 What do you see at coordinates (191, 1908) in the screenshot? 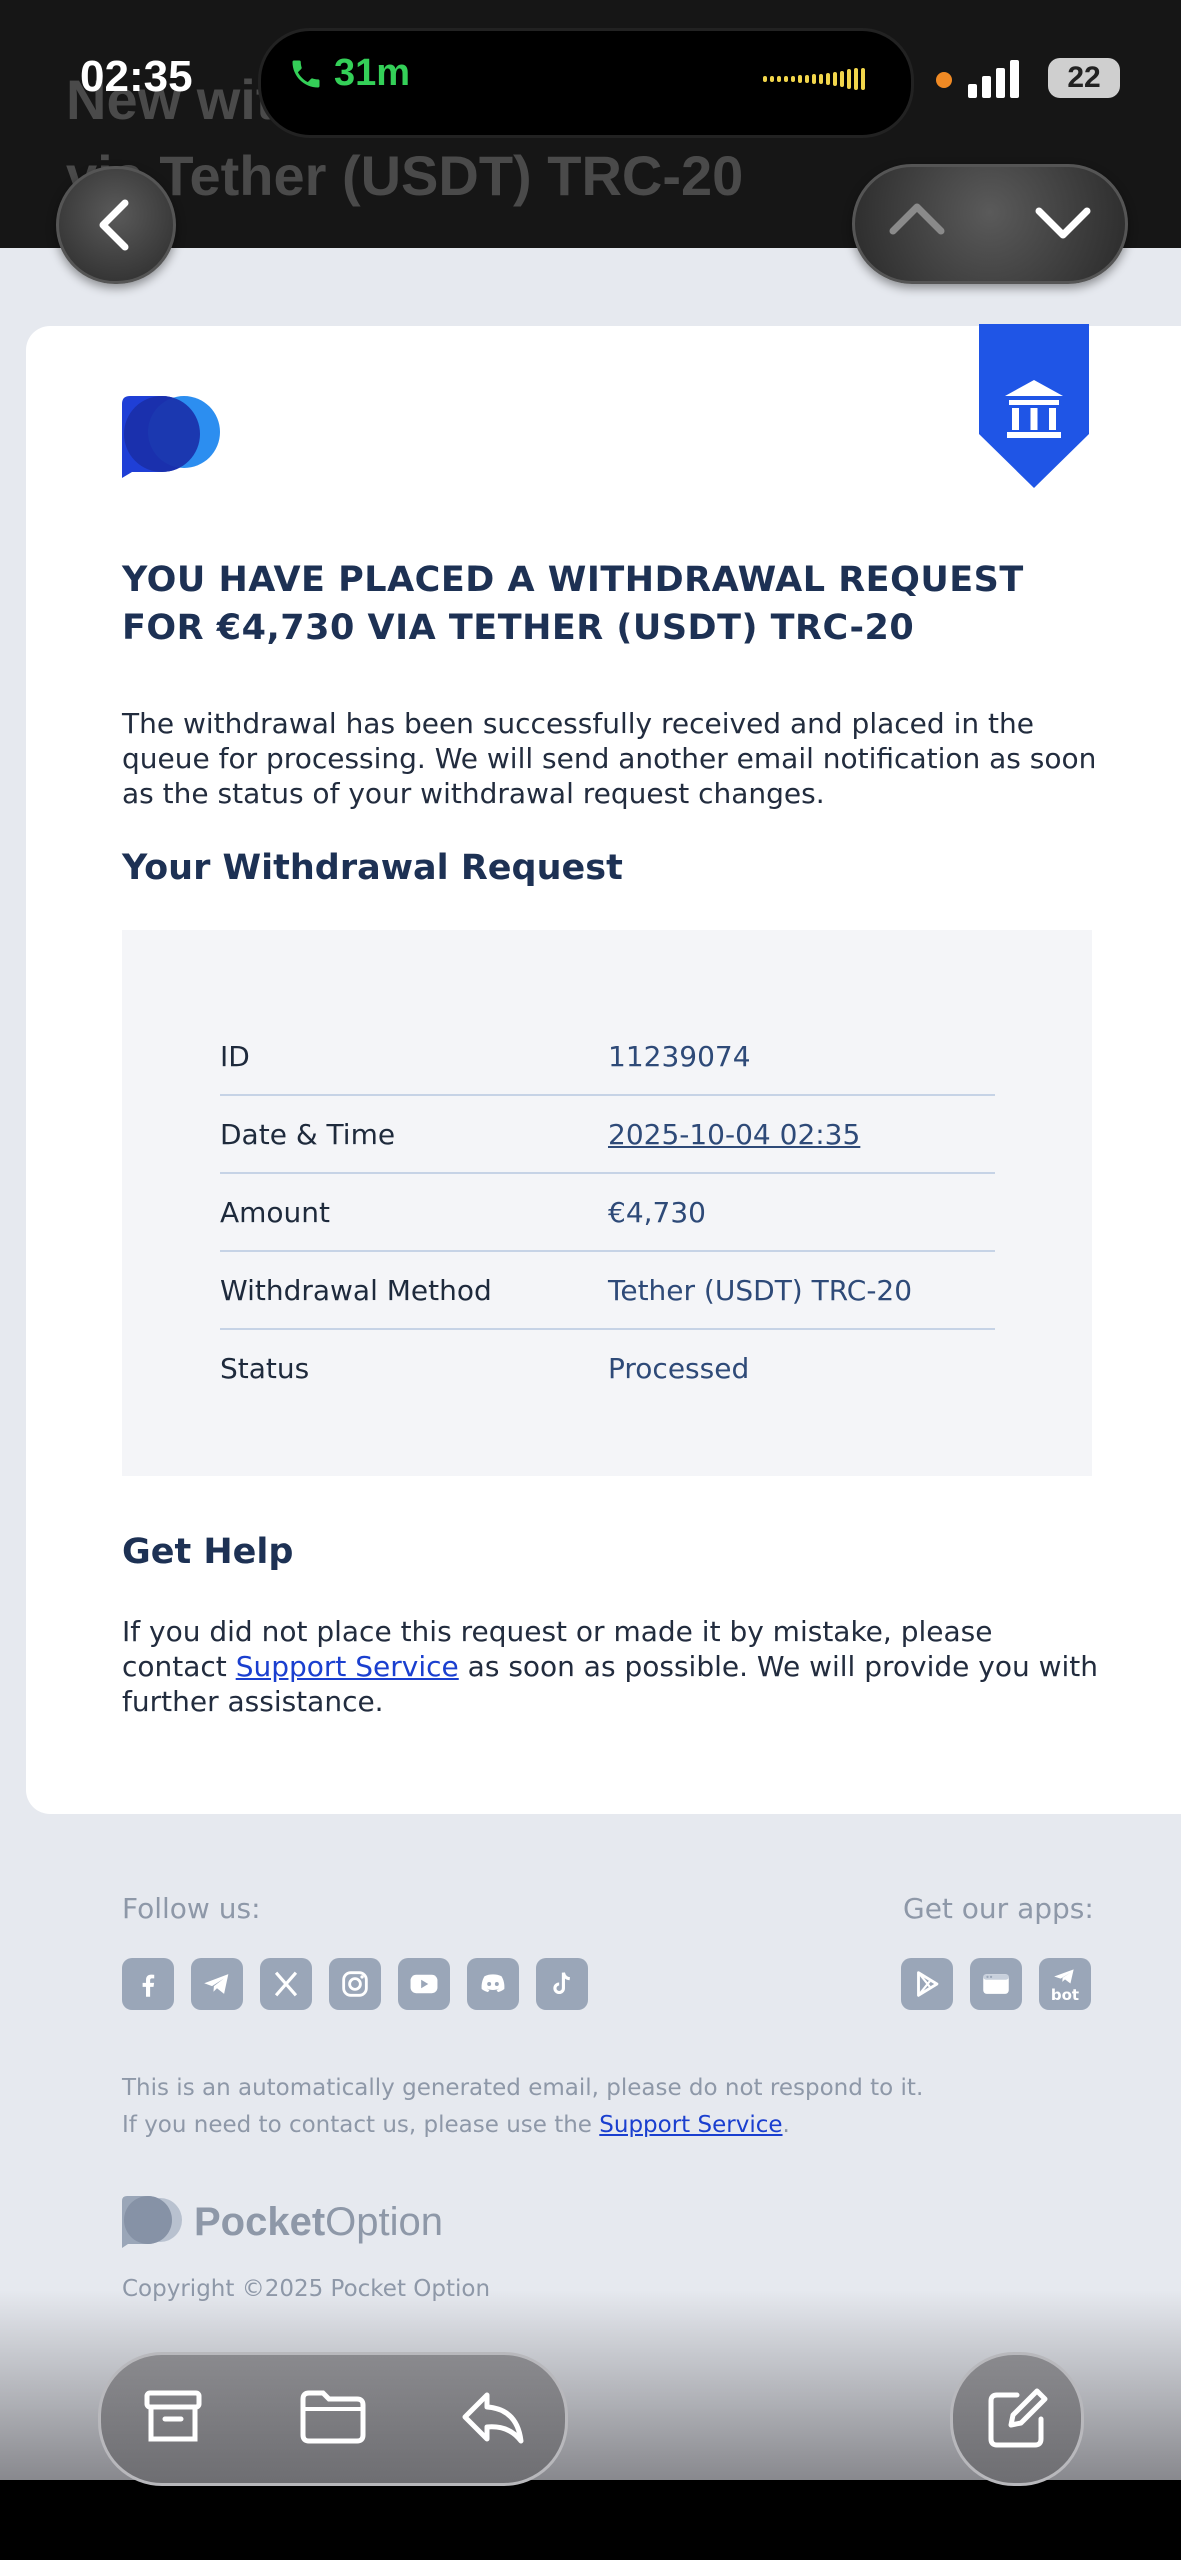
I see `follow-us-label: Follow us:` at bounding box center [191, 1908].